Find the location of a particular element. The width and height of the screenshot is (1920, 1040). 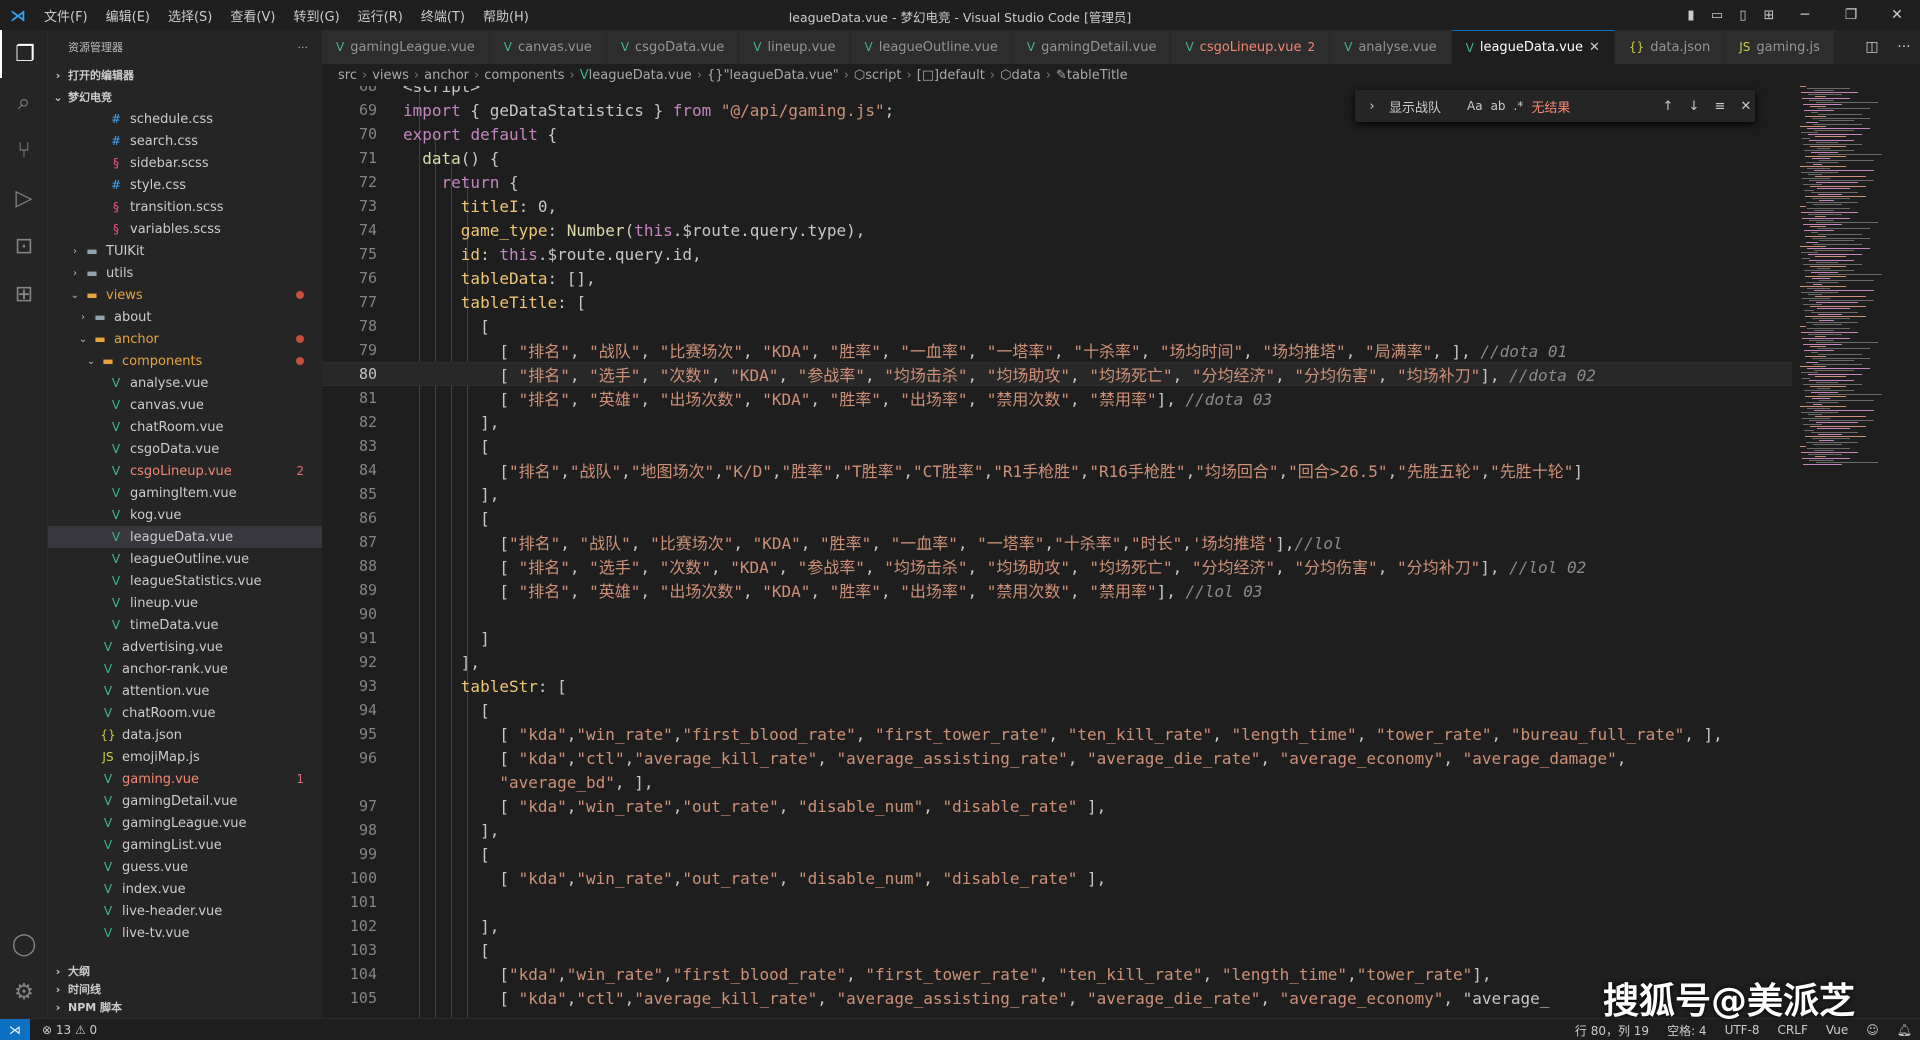

menu-item: 终端(T) is located at coordinates (443, 15).